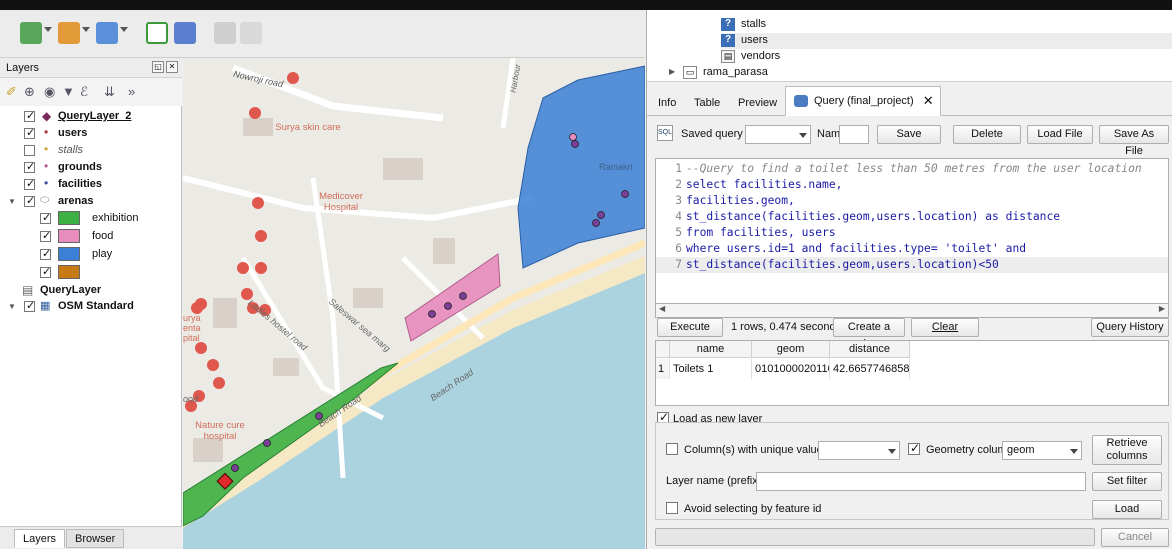  I want to click on load-file-button: Load File, so click(1060, 134).